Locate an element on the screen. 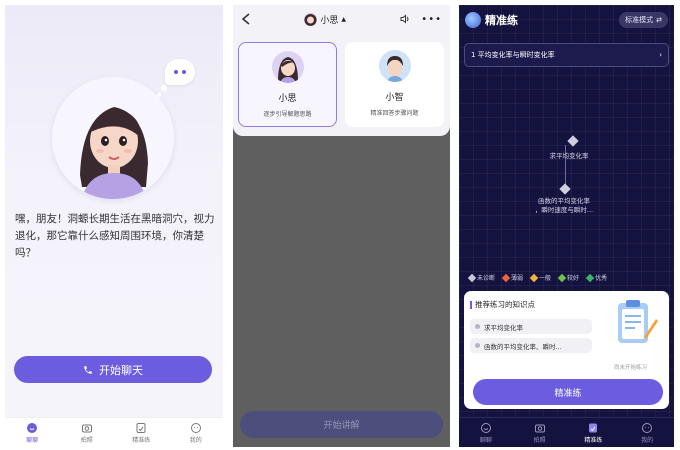  start-practice-button: 精准练 is located at coordinates (568, 392).